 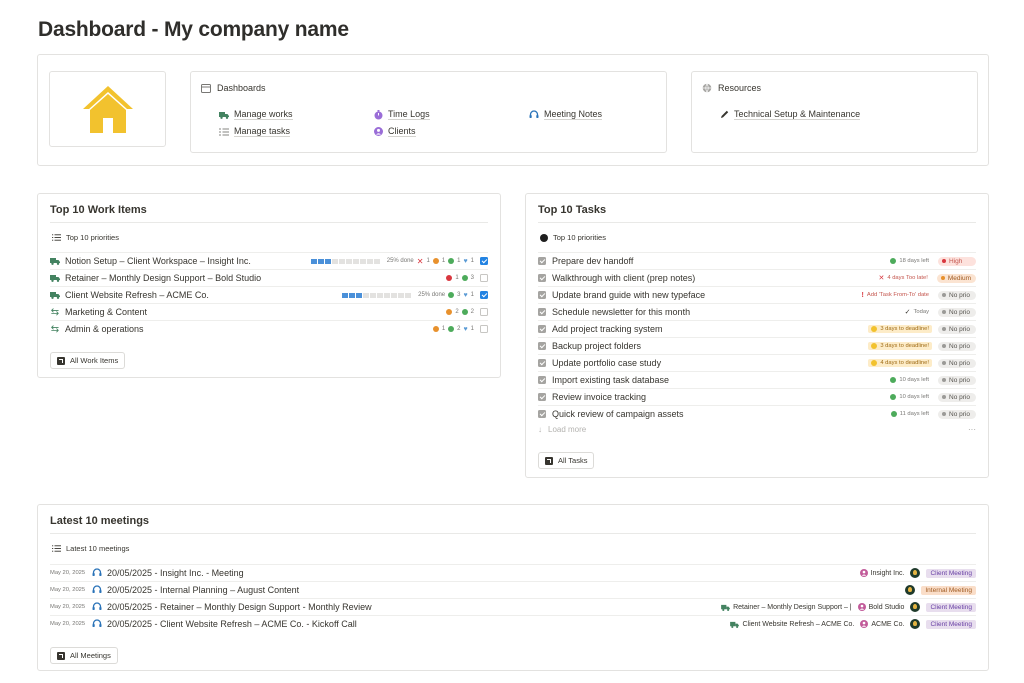 What do you see at coordinates (68, 607) in the screenshot?
I see `meeting-date: May 20, 2025` at bounding box center [68, 607].